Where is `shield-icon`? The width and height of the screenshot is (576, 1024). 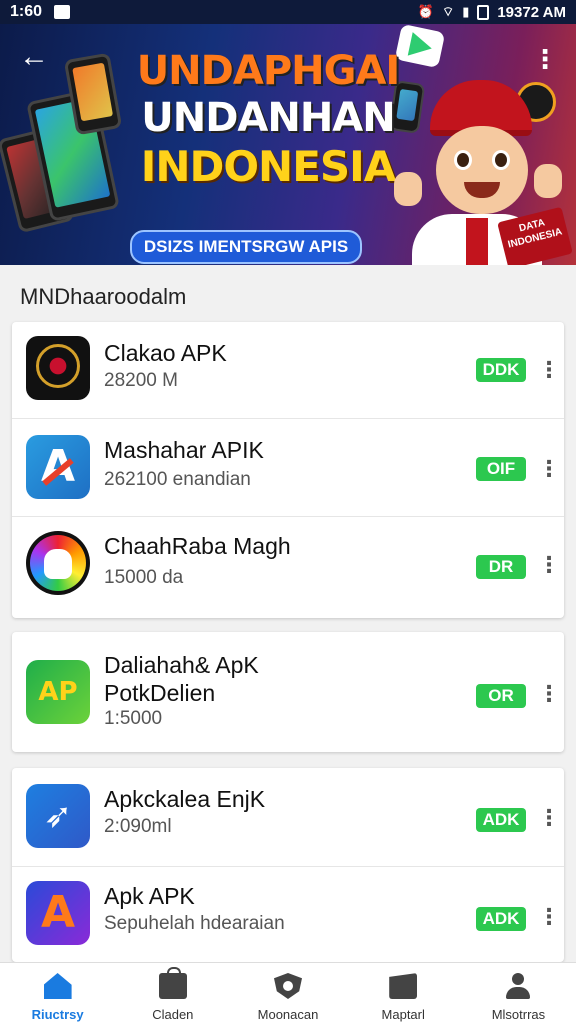
shield-icon is located at coordinates (288, 986).